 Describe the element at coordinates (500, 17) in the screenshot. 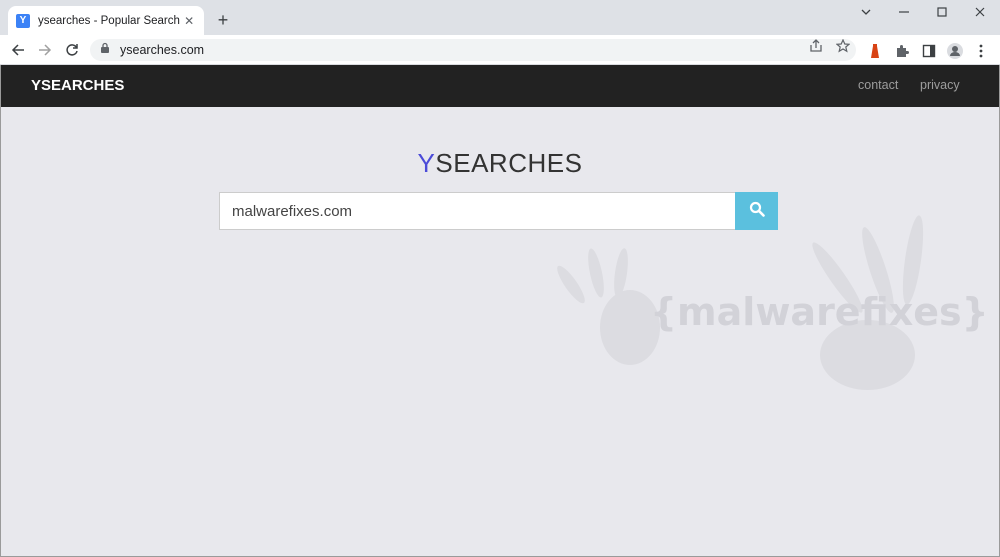

I see `tab-strip: Y ysearches - Popular Search Topics ✕ +` at that location.